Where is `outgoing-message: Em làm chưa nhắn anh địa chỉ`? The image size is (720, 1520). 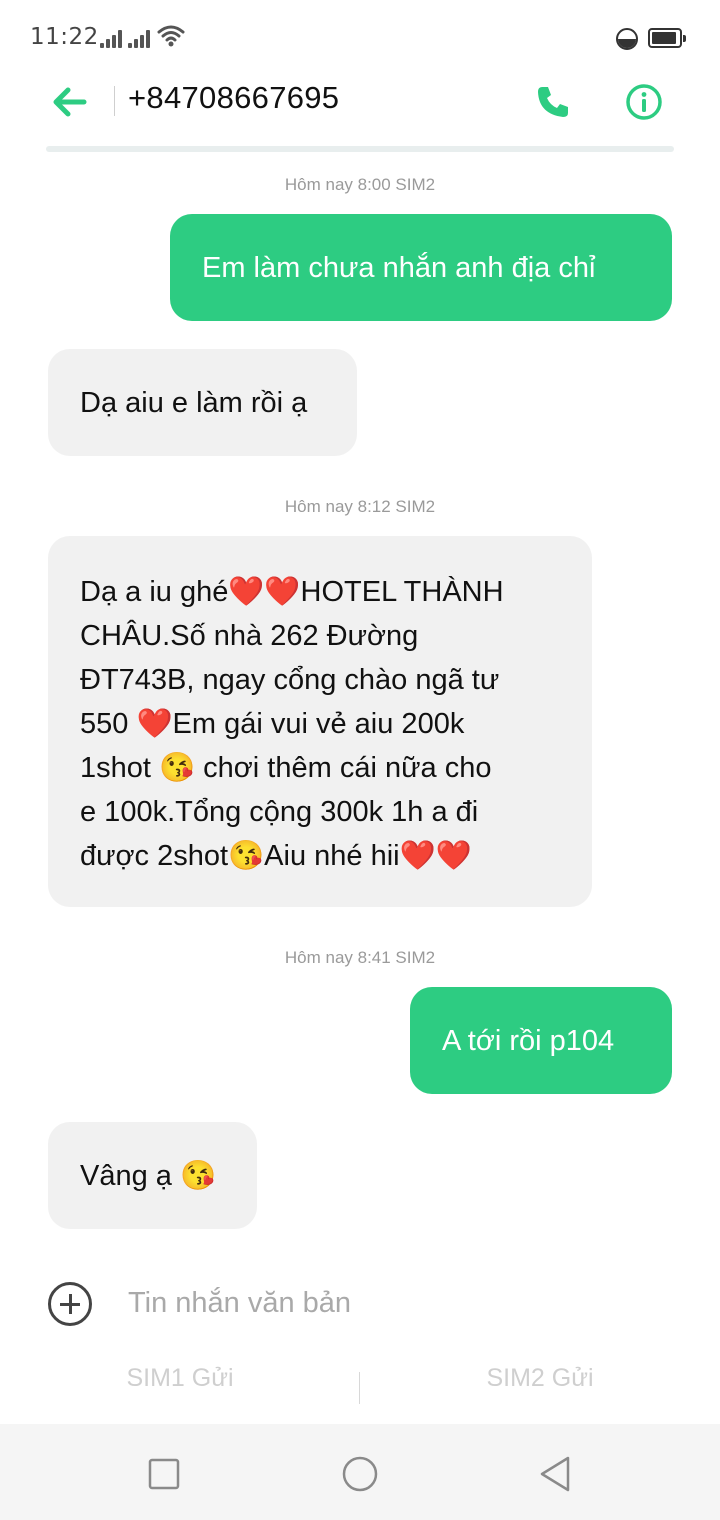 outgoing-message: Em làm chưa nhắn anh địa chỉ is located at coordinates (421, 267).